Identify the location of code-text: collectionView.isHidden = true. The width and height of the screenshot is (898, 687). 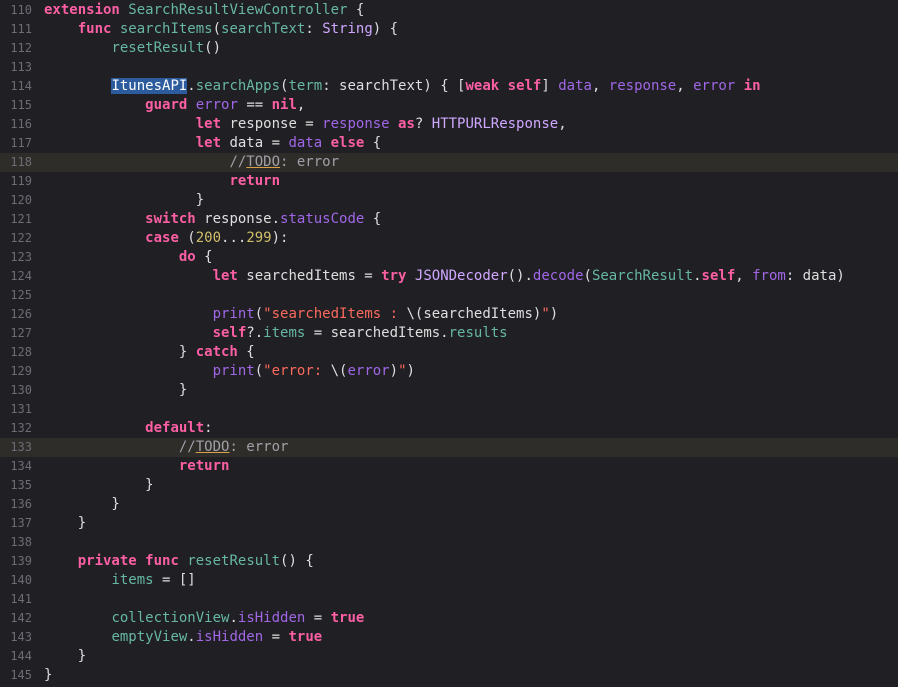
(204, 618).